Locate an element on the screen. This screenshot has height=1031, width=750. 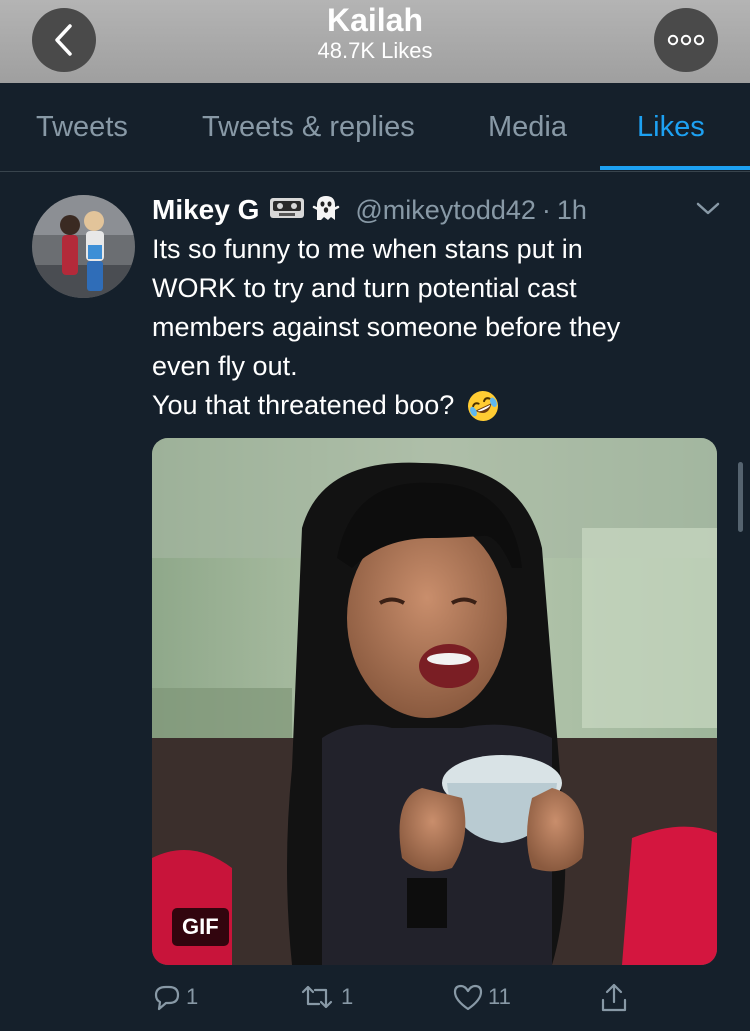
reply-icon is located at coordinates (167, 998).